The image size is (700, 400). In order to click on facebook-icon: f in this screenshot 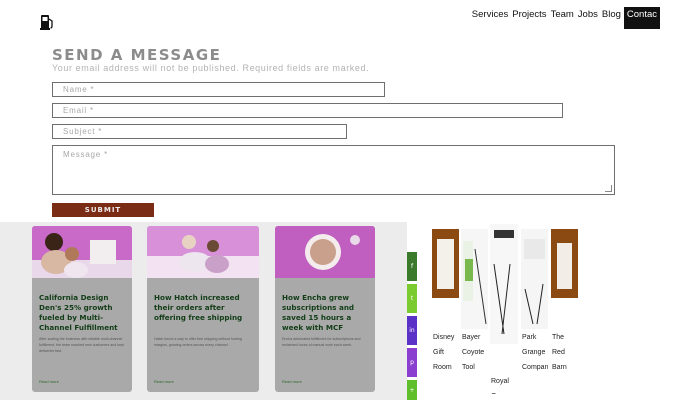, I will do `click(412, 266)`.